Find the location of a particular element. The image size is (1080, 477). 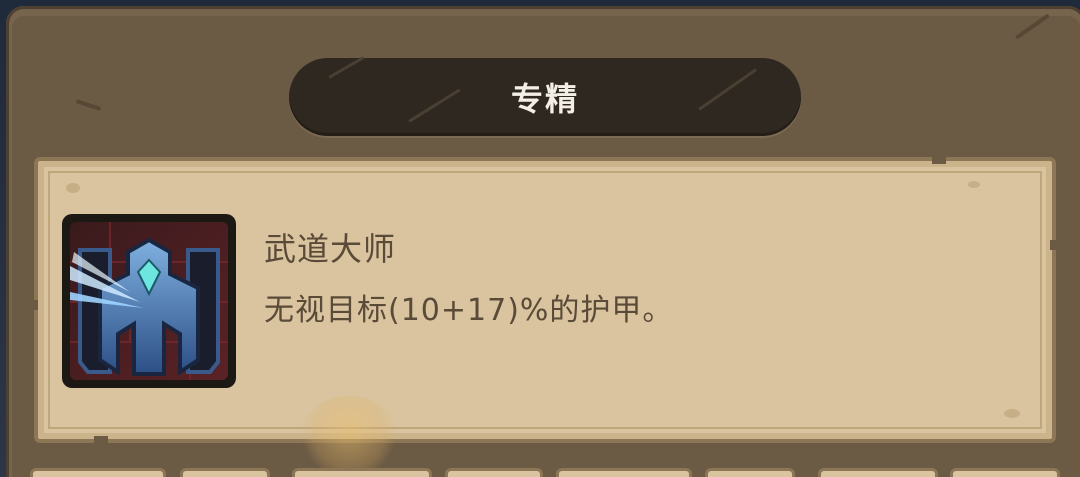

armor-pierce-helmet-icon is located at coordinates (149, 301).